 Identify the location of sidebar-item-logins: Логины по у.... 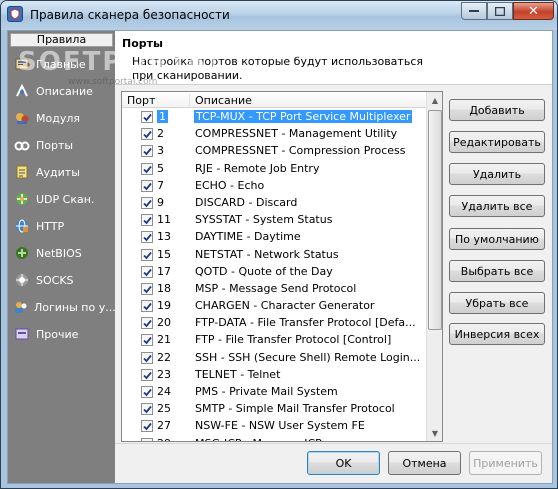
(62, 307).